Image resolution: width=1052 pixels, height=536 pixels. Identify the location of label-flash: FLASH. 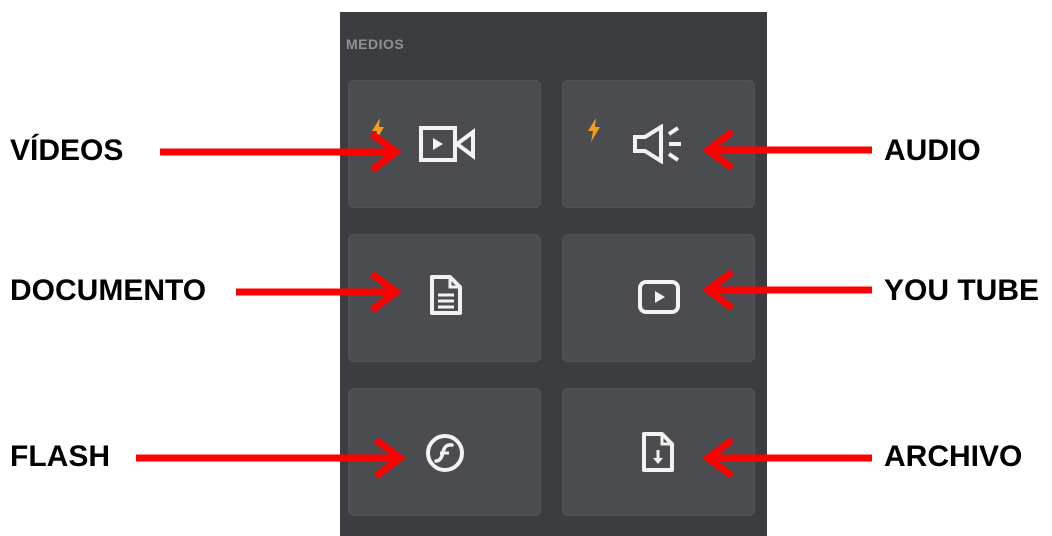
(60, 456).